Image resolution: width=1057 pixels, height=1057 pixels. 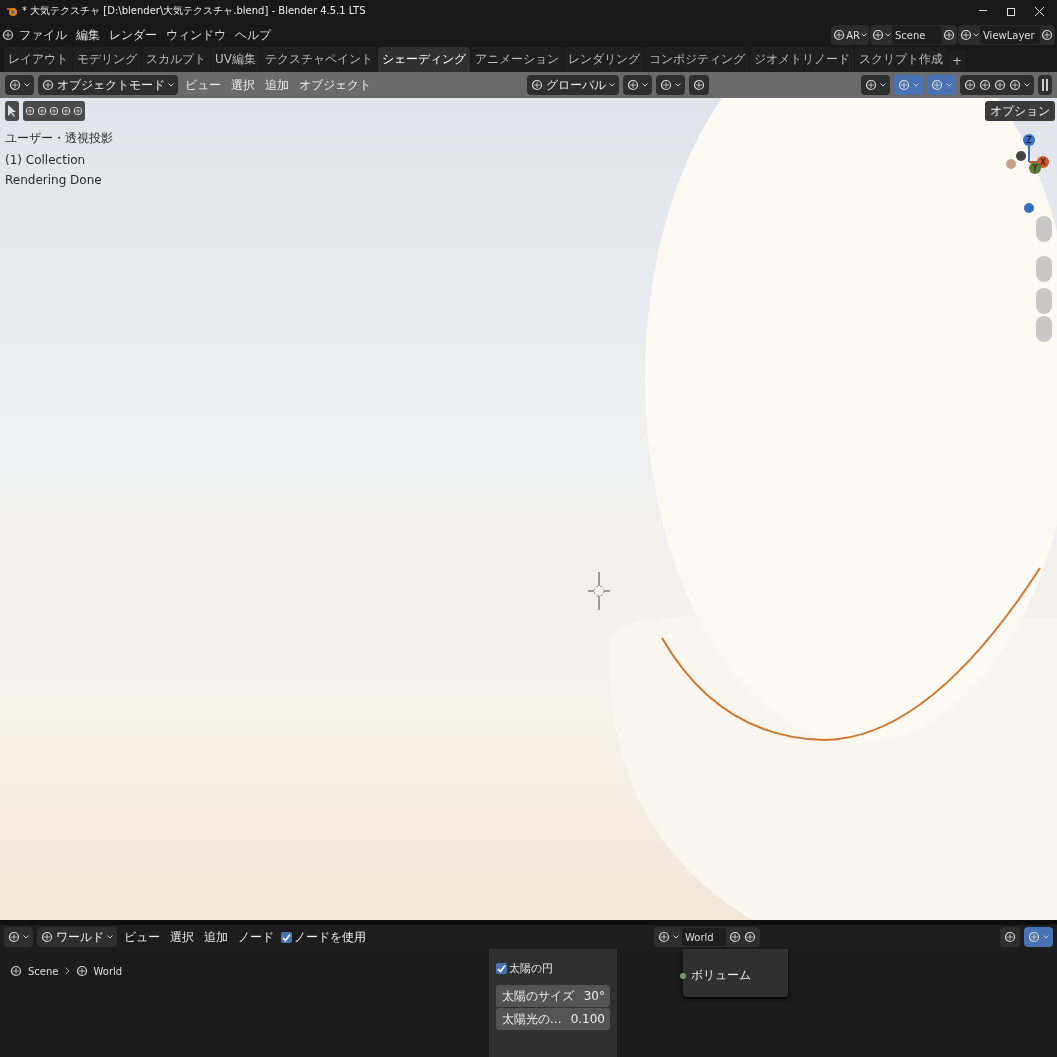 I want to click on pivot-button, so click(x=637, y=85).